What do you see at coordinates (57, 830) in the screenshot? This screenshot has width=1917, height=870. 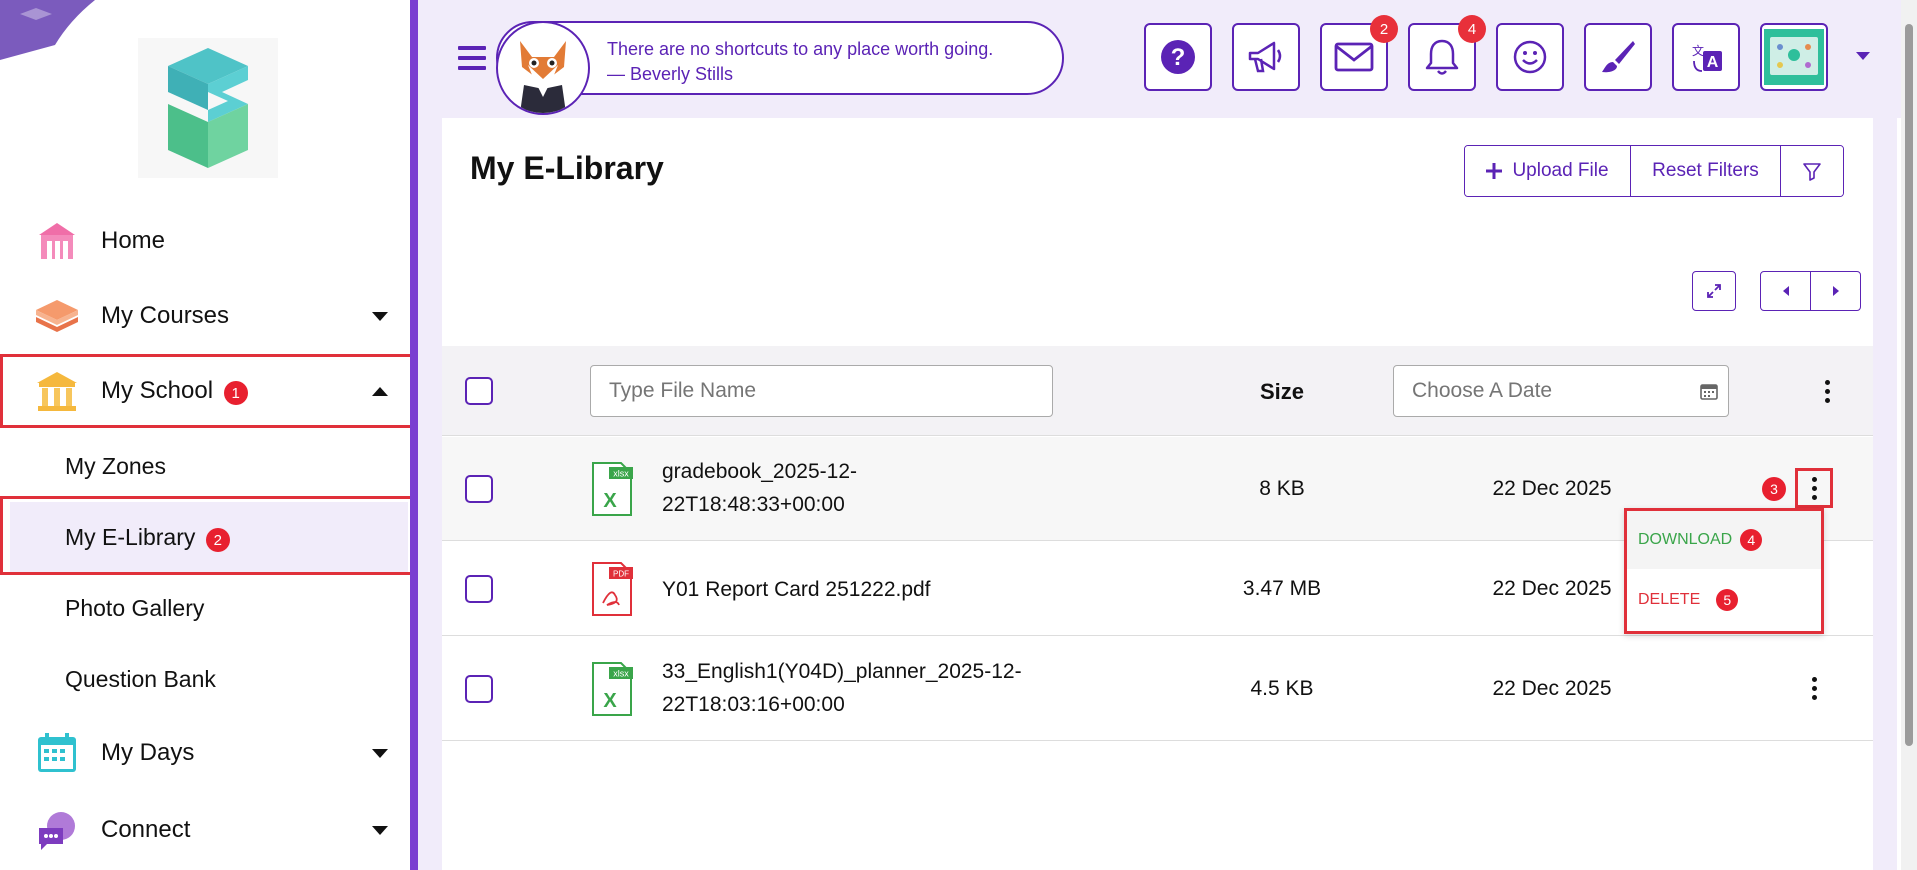 I see `chat-bubbles-icon` at bounding box center [57, 830].